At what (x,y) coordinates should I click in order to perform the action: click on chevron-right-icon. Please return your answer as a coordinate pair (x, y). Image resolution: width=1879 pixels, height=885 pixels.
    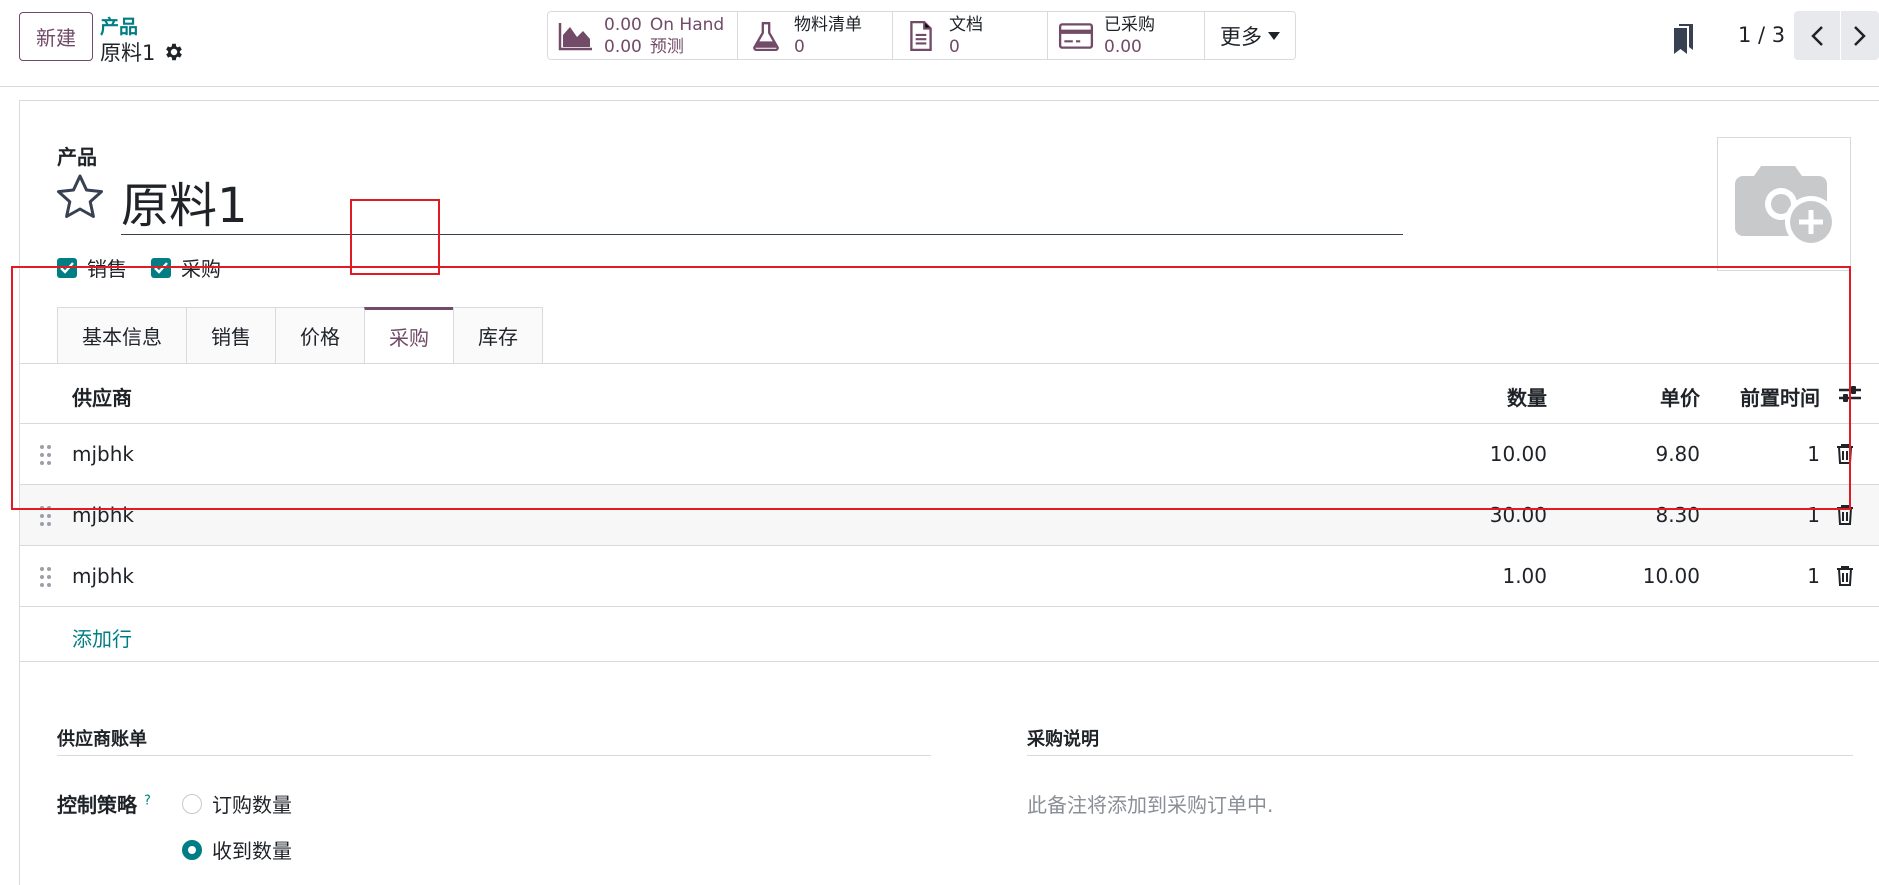
    Looking at the image, I should click on (1860, 35).